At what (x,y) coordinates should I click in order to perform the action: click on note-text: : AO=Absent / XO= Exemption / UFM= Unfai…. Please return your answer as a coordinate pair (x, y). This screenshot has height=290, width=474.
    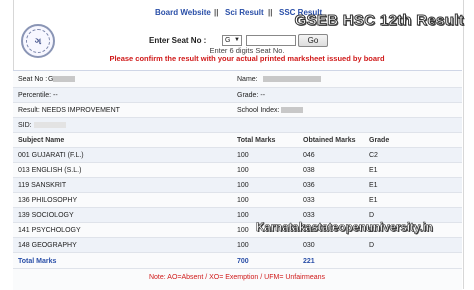
    Looking at the image, I should click on (244, 277).